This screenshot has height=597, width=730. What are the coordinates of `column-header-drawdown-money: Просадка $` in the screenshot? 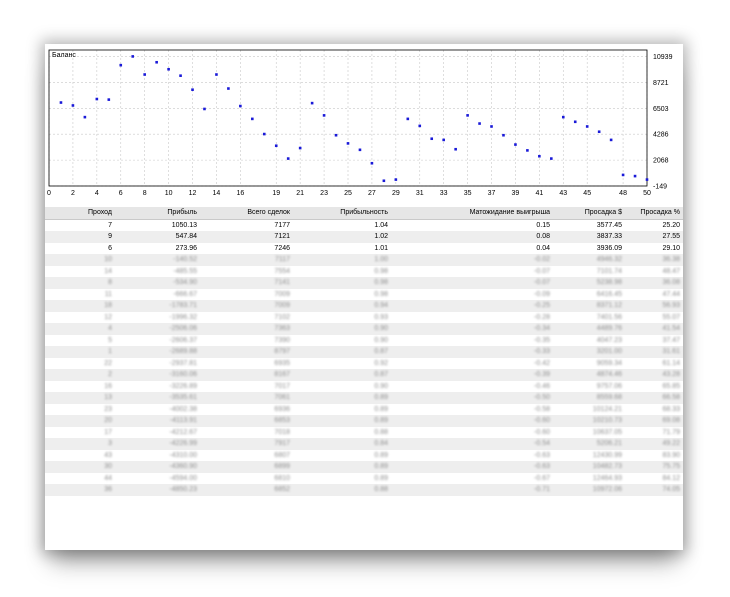 It's located at (589, 213).